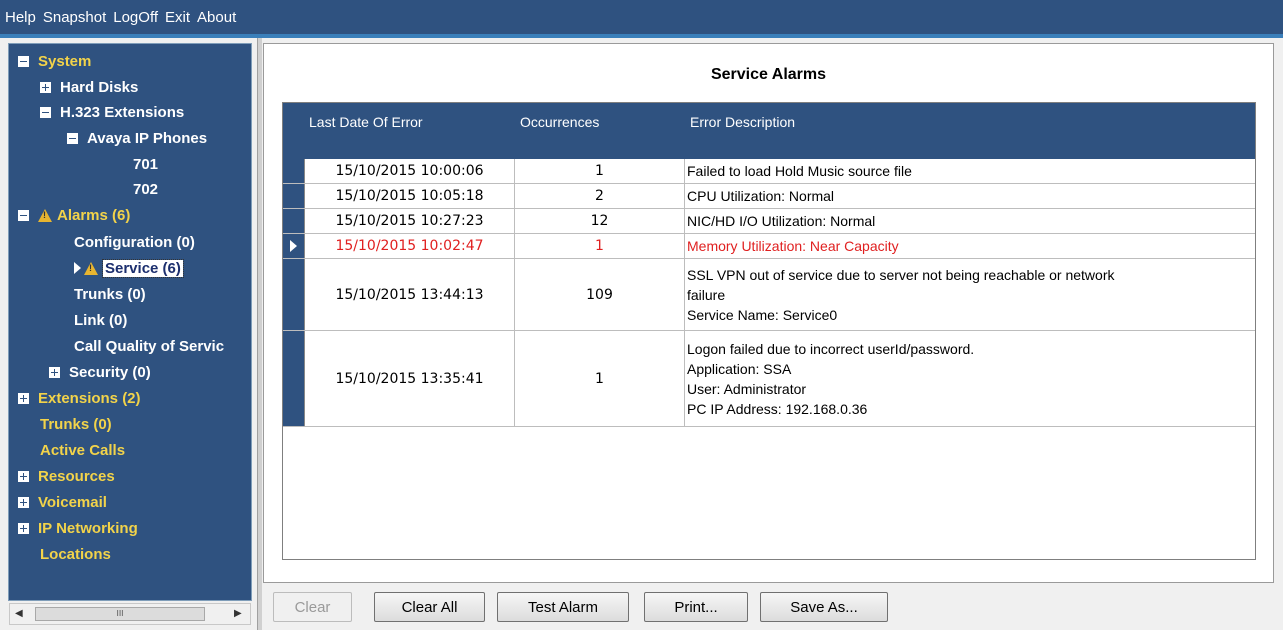  I want to click on cell-description: NIC/HD I/O Utilization: Normal, so click(970, 221).